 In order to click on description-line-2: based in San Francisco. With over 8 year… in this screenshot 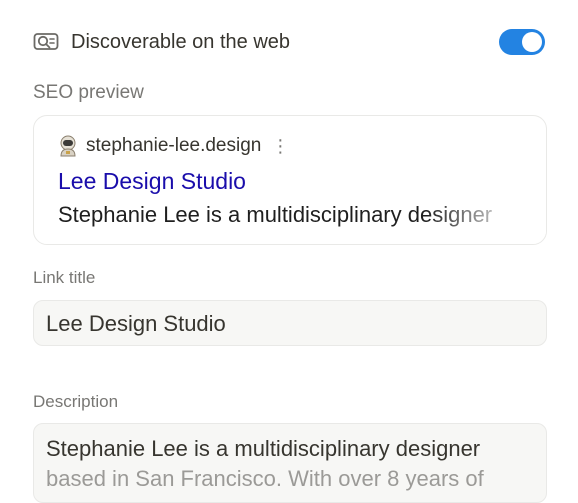, I will do `click(265, 478)`.